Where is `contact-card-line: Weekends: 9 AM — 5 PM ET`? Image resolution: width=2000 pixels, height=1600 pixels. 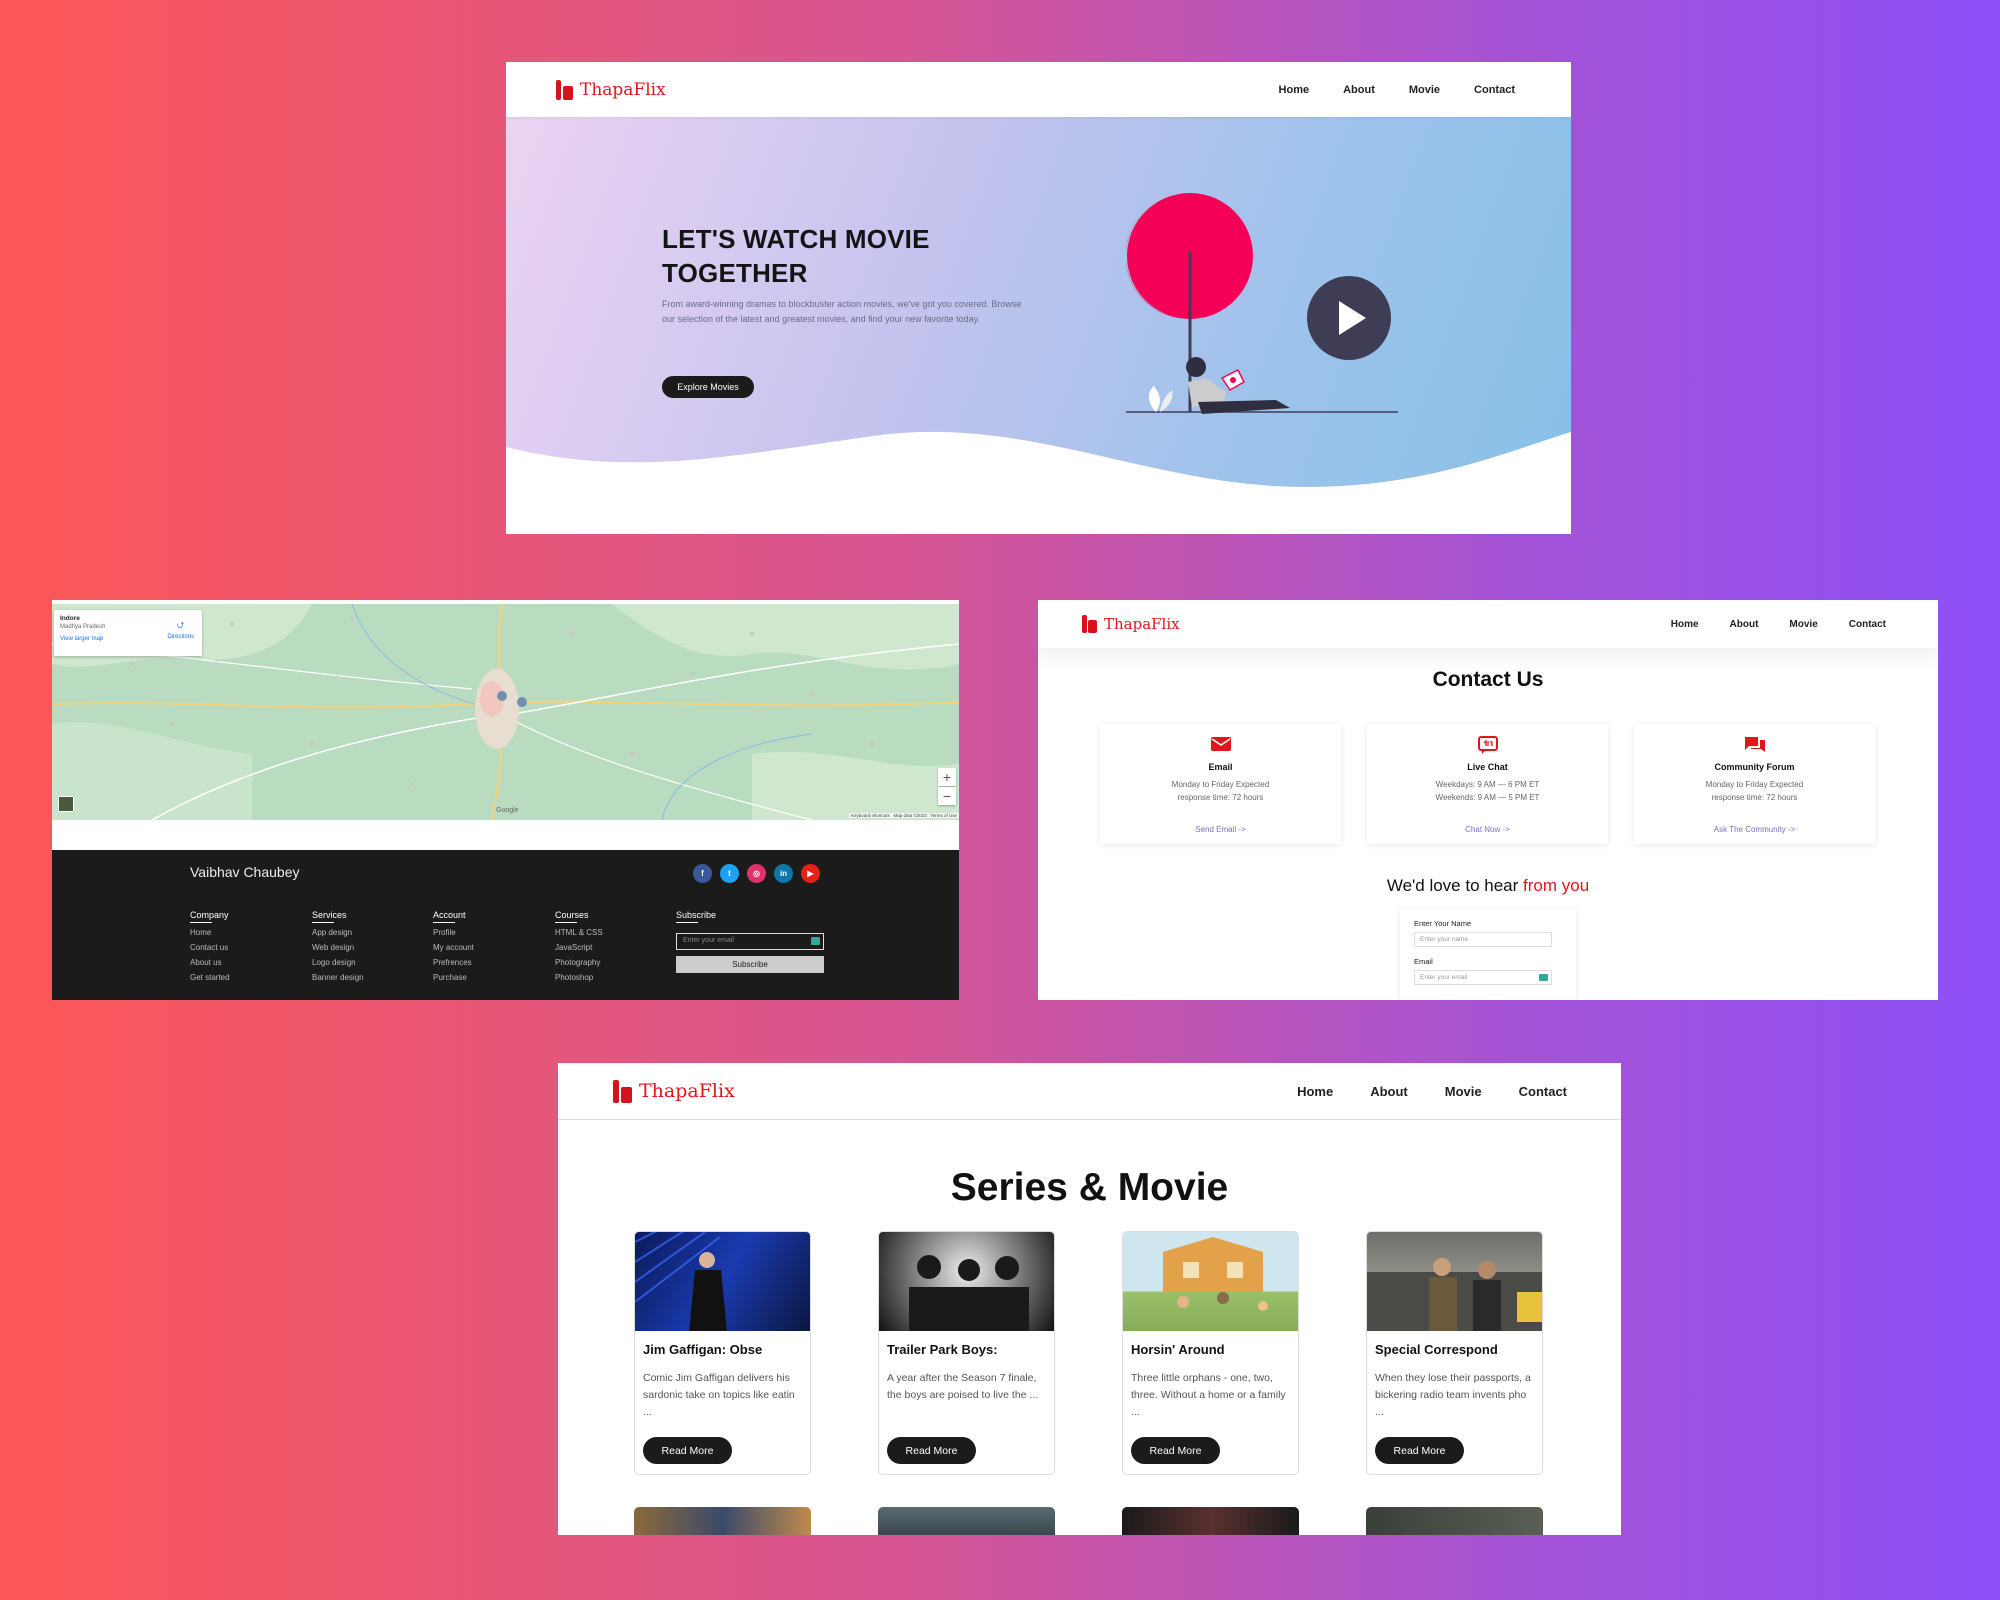 contact-card-line: Weekends: 9 AM — 5 PM ET is located at coordinates (1487, 797).